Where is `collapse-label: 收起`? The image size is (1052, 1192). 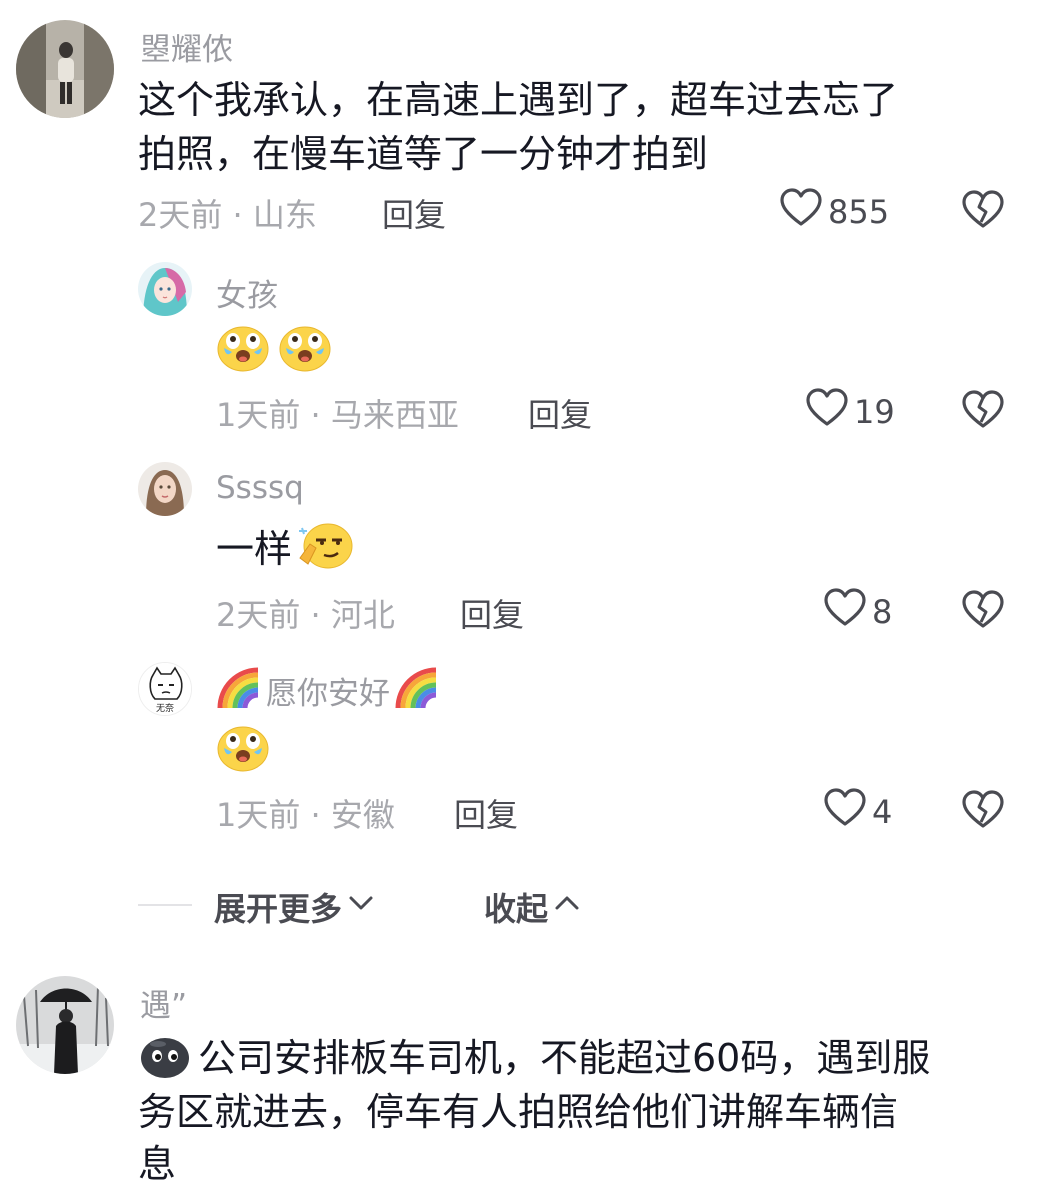 collapse-label: 收起 is located at coordinates (516, 909).